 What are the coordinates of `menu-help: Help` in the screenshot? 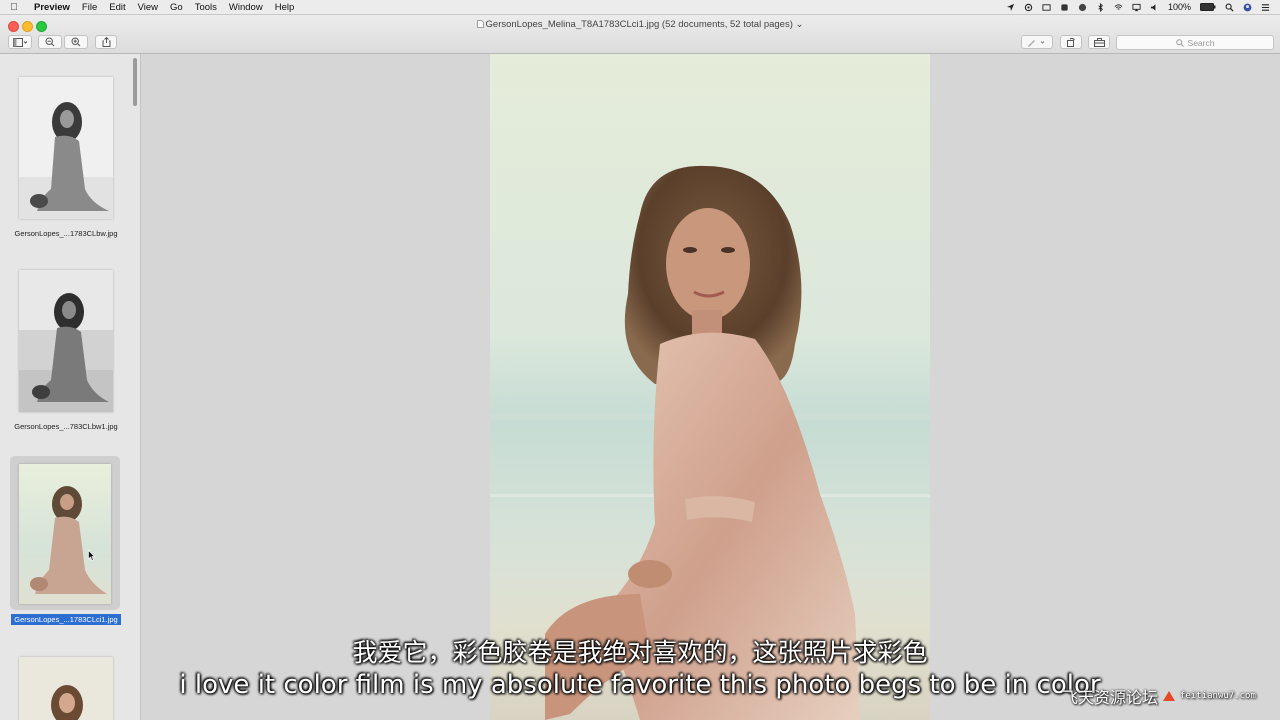 It's located at (285, 7).